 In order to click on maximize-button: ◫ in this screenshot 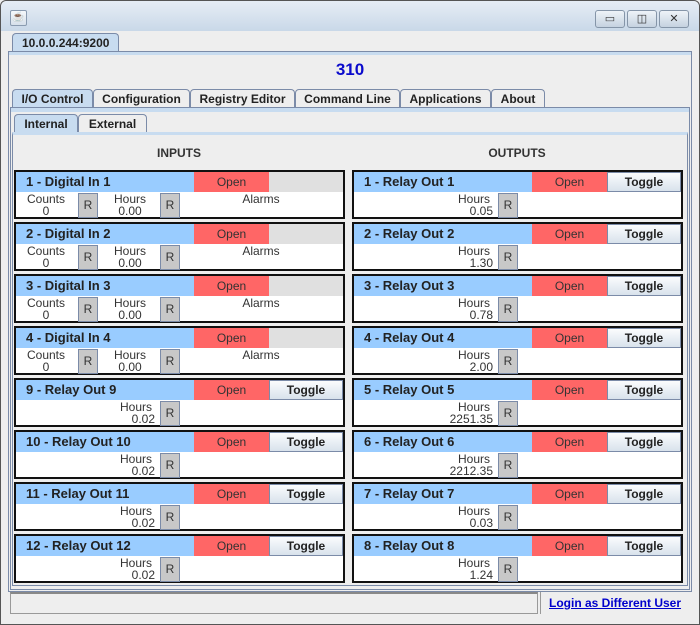, I will do `click(642, 19)`.